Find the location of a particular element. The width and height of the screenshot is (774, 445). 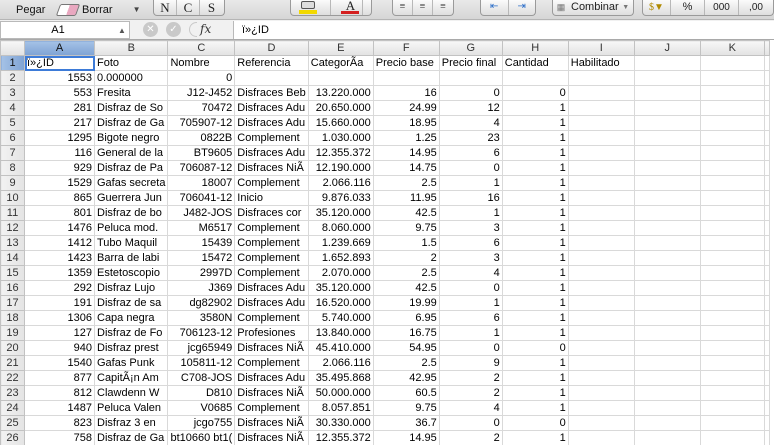

cell: 8.057.851 is located at coordinates (340, 408).